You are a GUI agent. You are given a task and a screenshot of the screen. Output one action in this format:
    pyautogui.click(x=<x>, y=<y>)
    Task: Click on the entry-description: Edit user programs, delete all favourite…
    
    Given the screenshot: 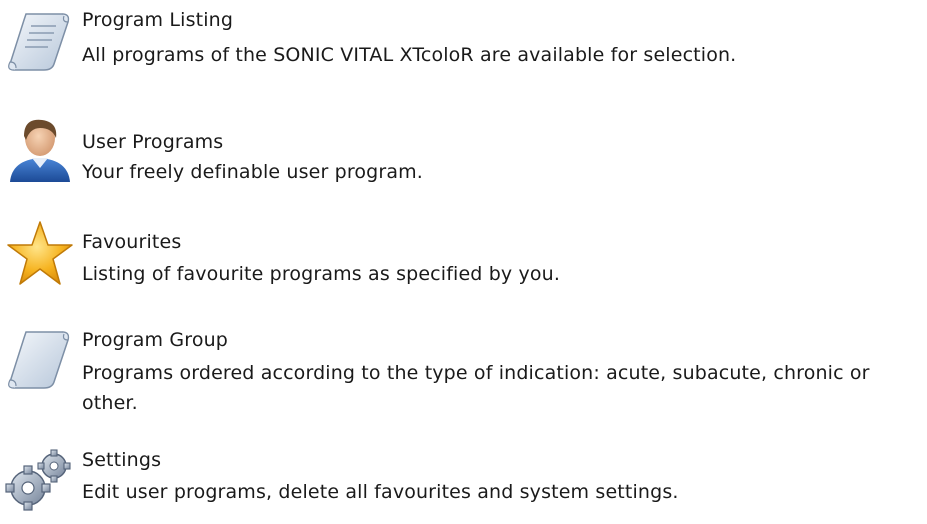 What is the action you would take?
    pyautogui.click(x=380, y=492)
    